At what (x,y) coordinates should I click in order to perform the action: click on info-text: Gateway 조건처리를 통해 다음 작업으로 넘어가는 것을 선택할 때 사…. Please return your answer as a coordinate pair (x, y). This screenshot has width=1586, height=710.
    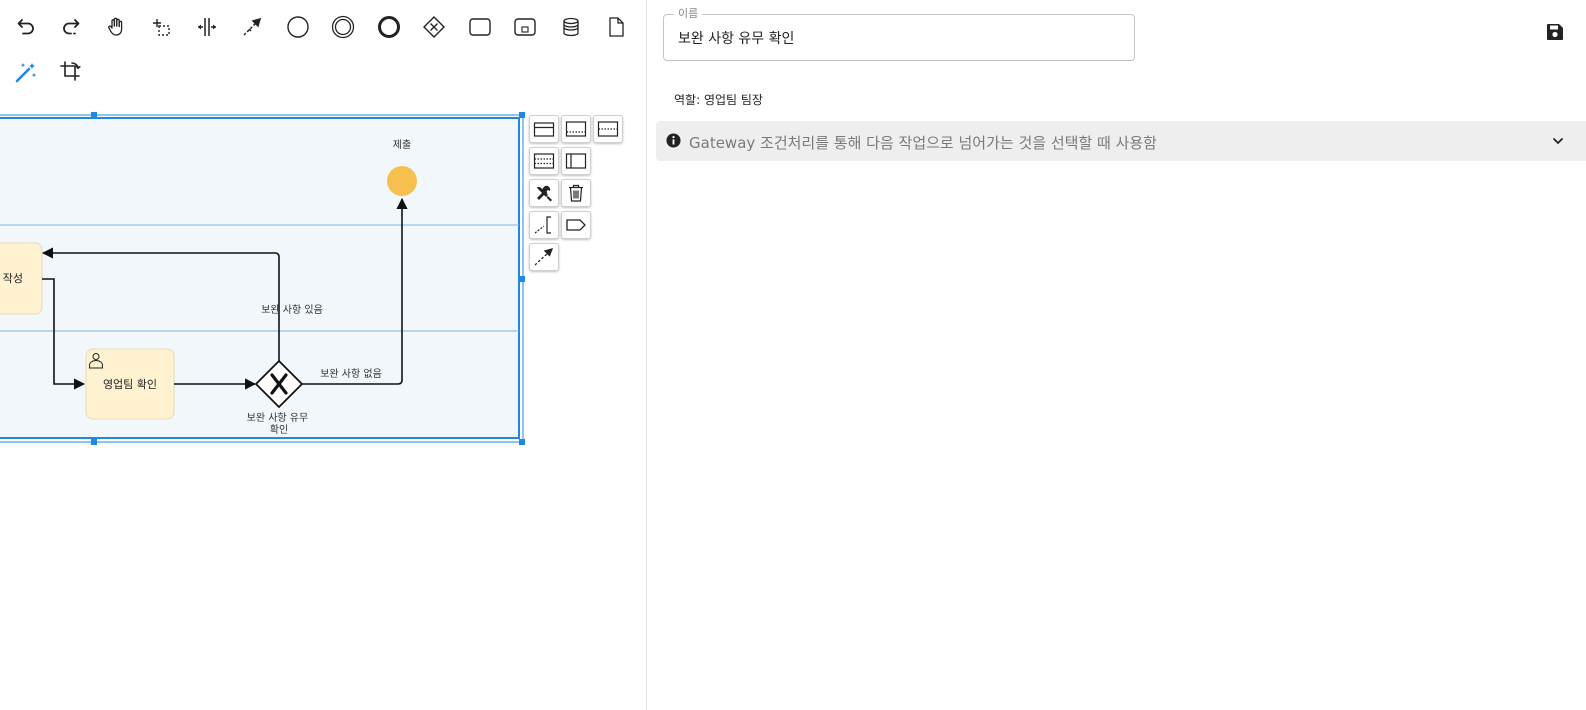
    Looking at the image, I should click on (923, 143).